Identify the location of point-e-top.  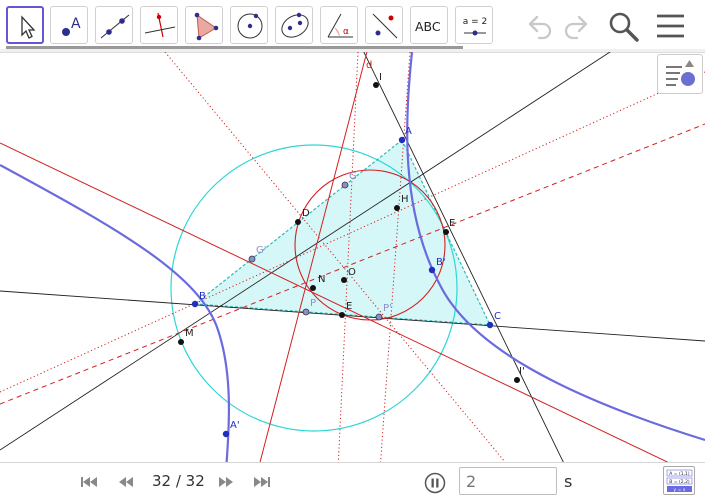
(446, 232).